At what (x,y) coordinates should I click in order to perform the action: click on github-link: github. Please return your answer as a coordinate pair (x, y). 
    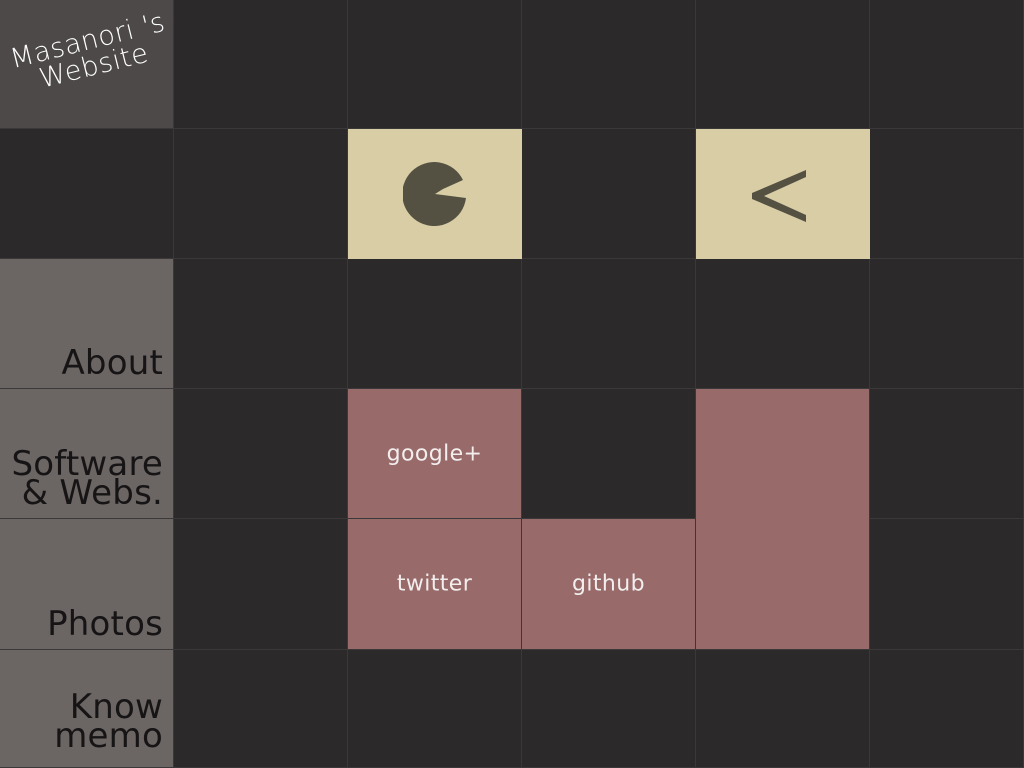
    Looking at the image, I should click on (609, 584).